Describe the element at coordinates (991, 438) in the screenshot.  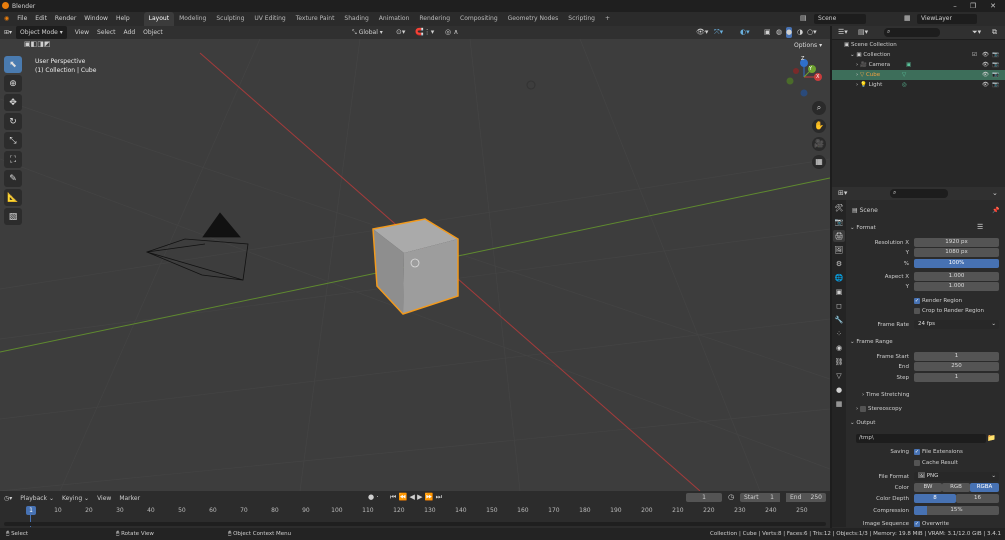
I see `folder-icon: 📁` at that location.